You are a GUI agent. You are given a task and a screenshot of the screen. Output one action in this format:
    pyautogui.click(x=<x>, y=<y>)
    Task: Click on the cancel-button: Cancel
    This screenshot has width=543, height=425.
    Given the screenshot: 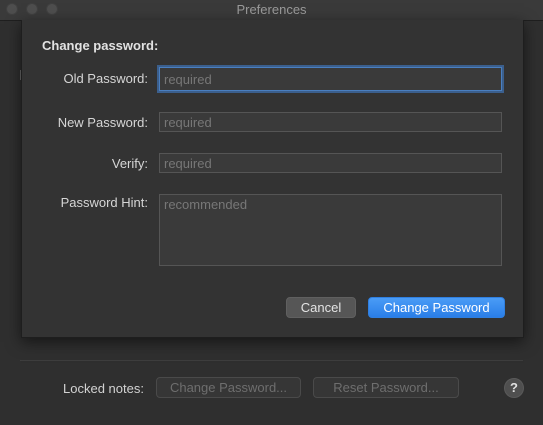 What is the action you would take?
    pyautogui.click(x=321, y=307)
    